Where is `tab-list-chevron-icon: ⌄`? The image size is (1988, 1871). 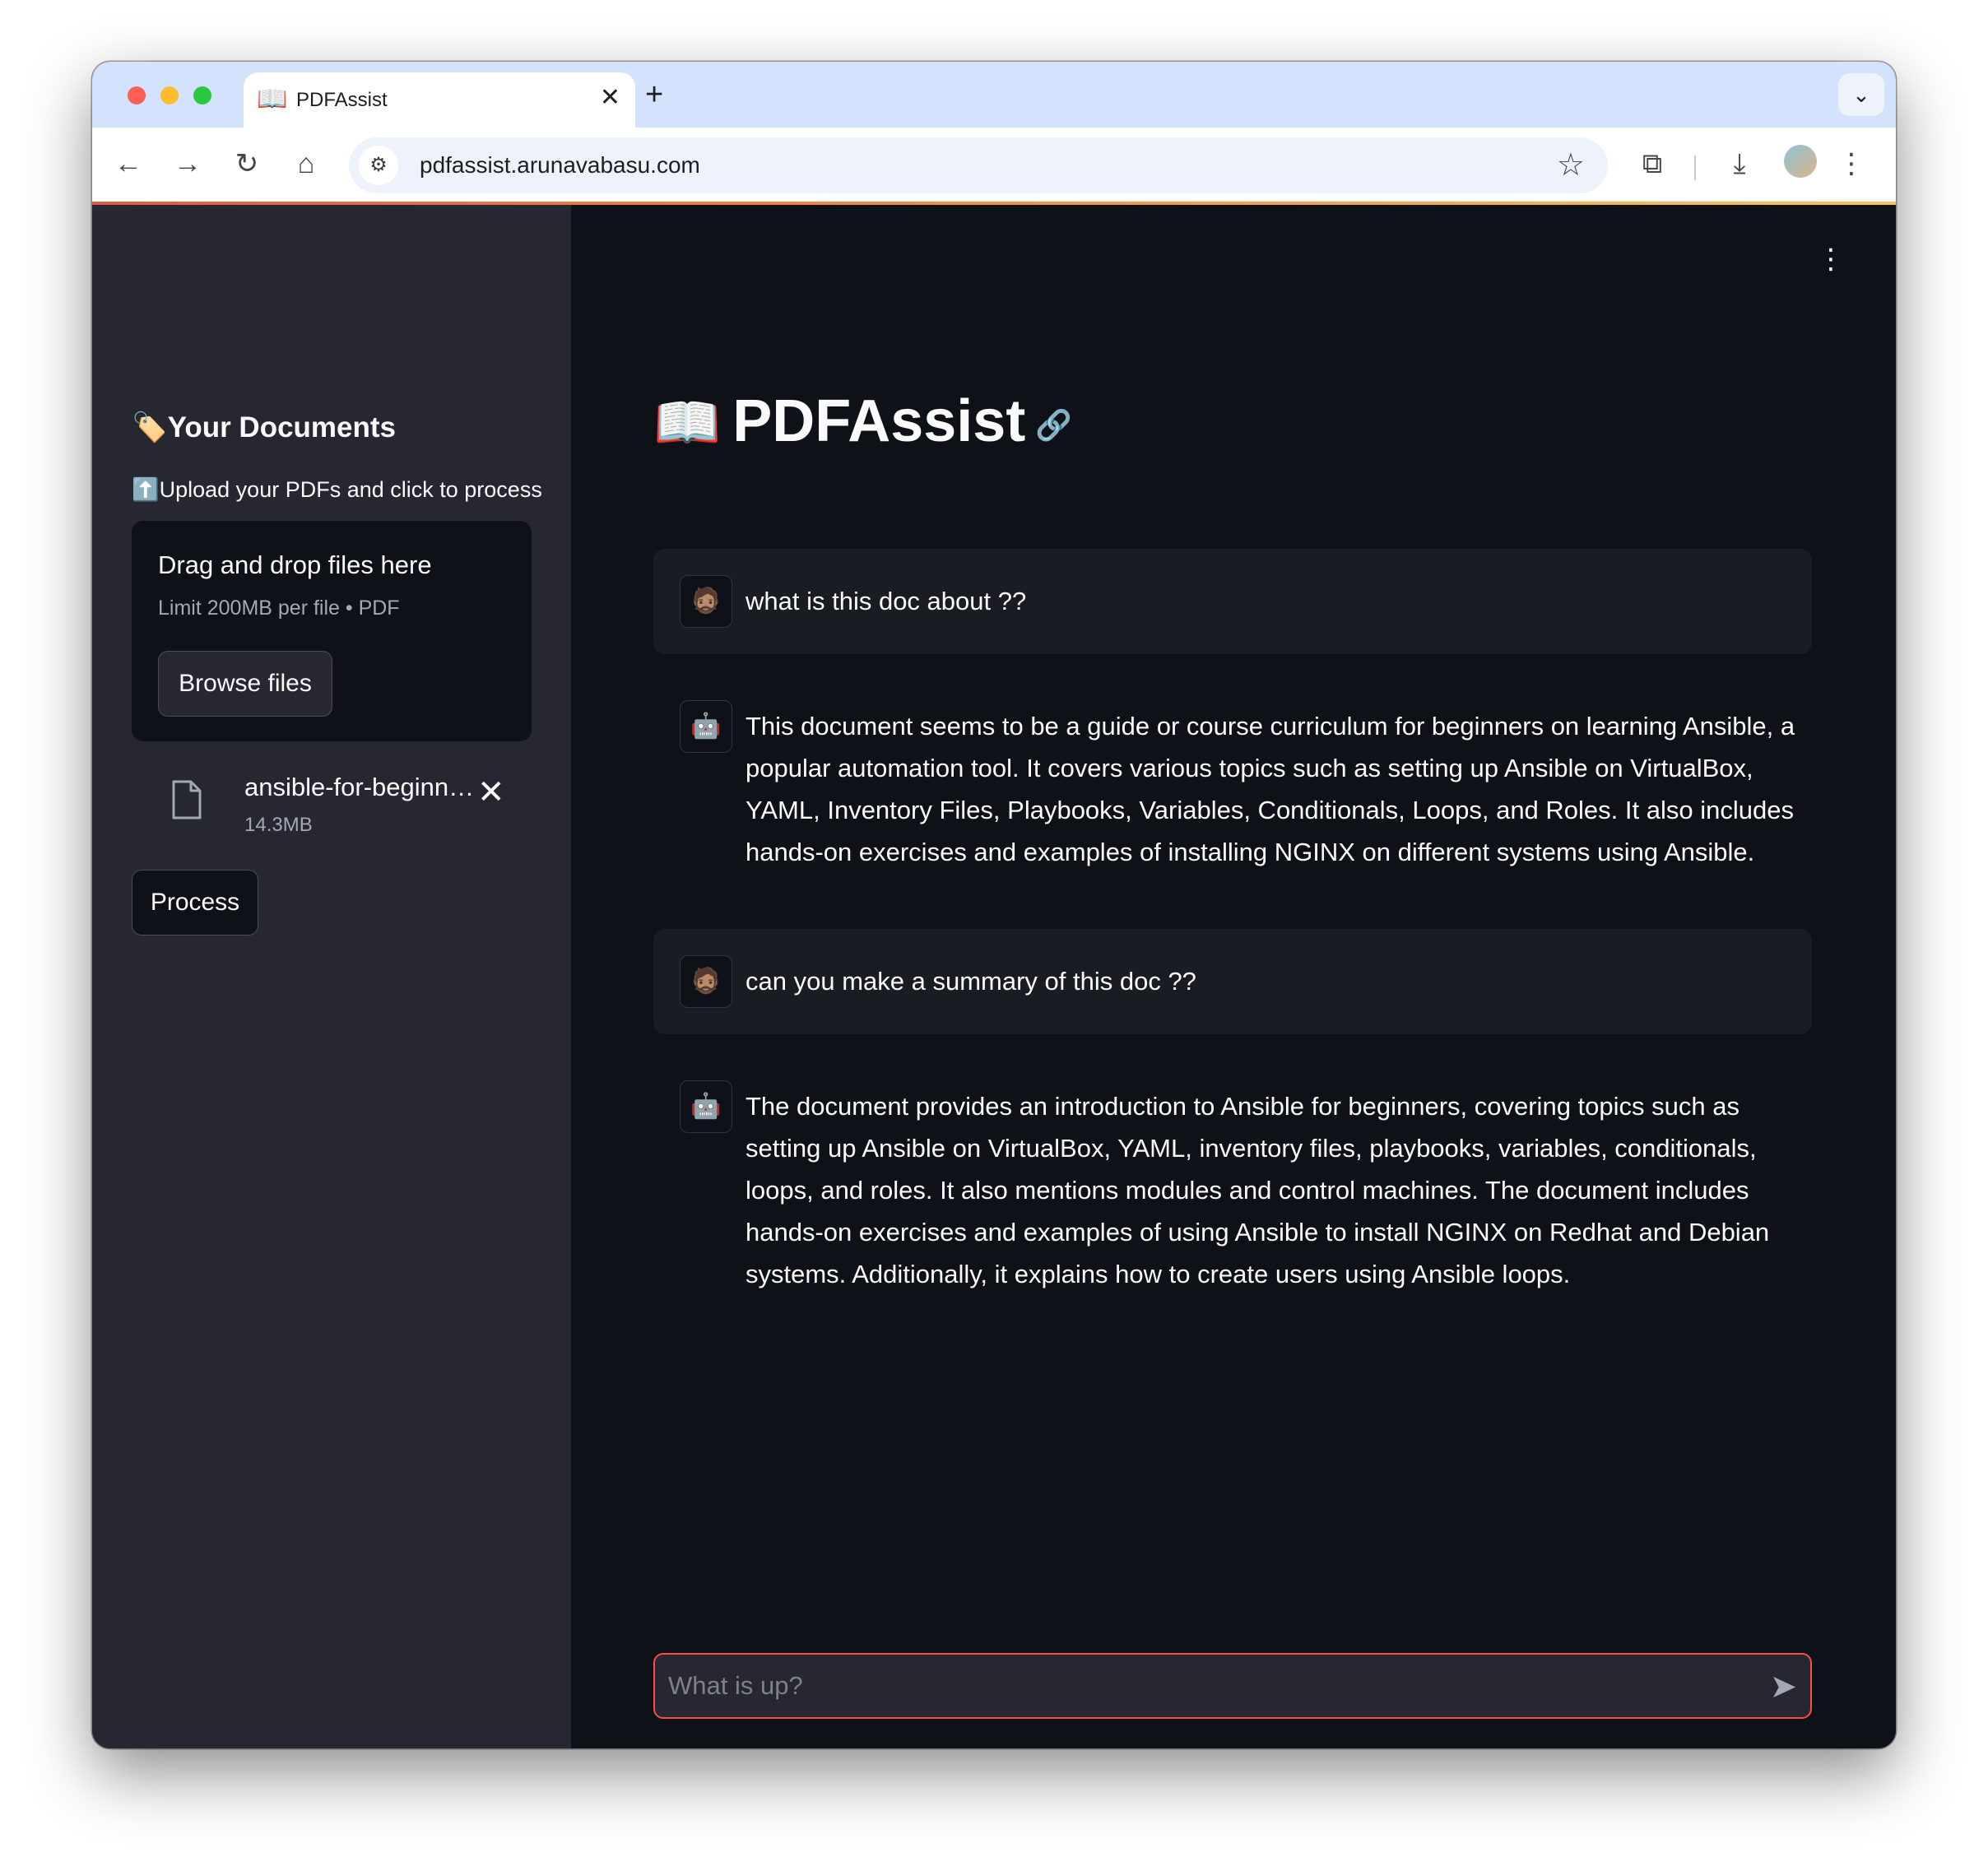 tab-list-chevron-icon: ⌄ is located at coordinates (1861, 94).